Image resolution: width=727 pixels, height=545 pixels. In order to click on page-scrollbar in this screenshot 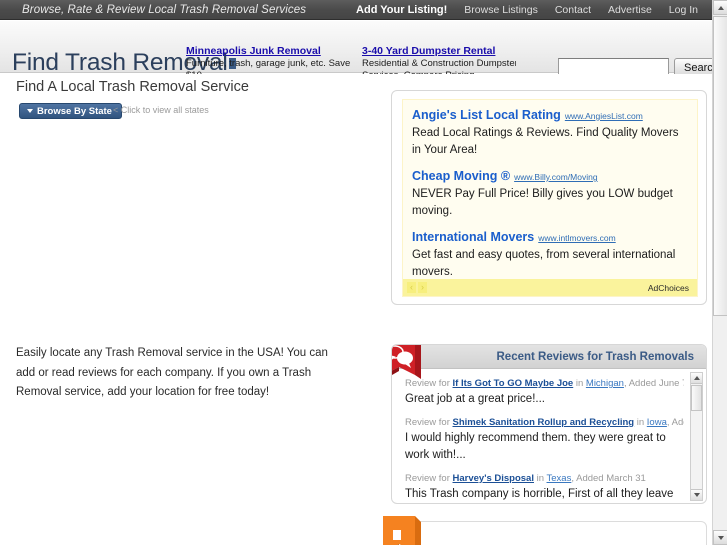, I will do `click(719, 272)`.